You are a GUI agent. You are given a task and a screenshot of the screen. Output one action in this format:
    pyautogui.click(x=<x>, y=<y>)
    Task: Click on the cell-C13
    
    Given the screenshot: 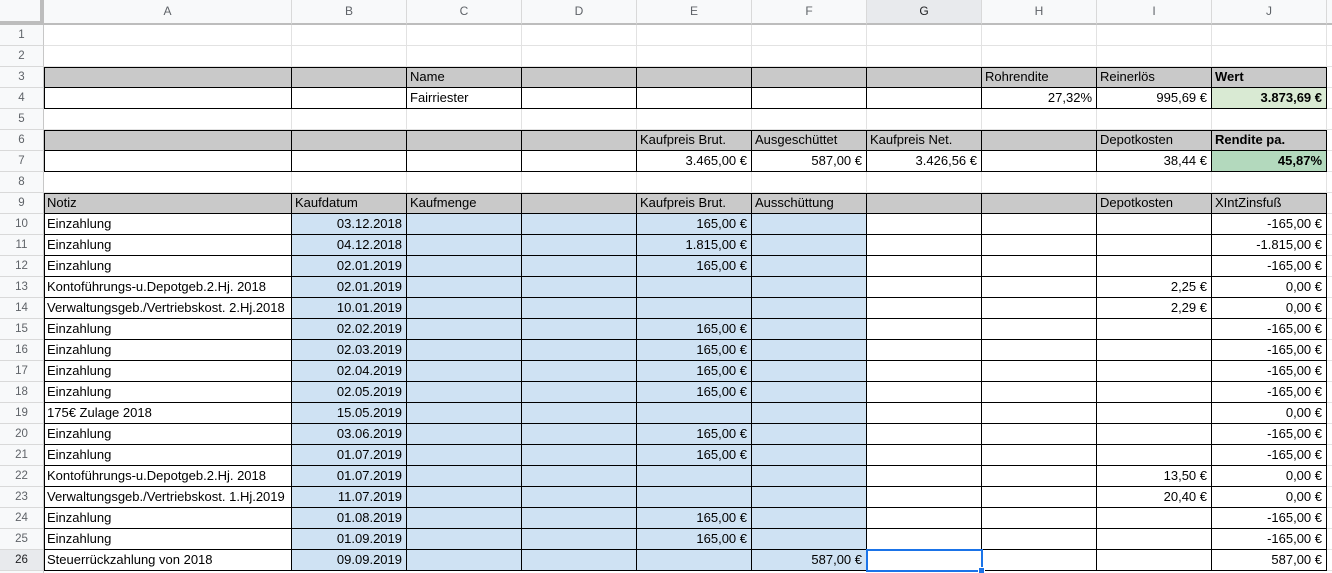 What is the action you would take?
    pyautogui.click(x=464, y=287)
    